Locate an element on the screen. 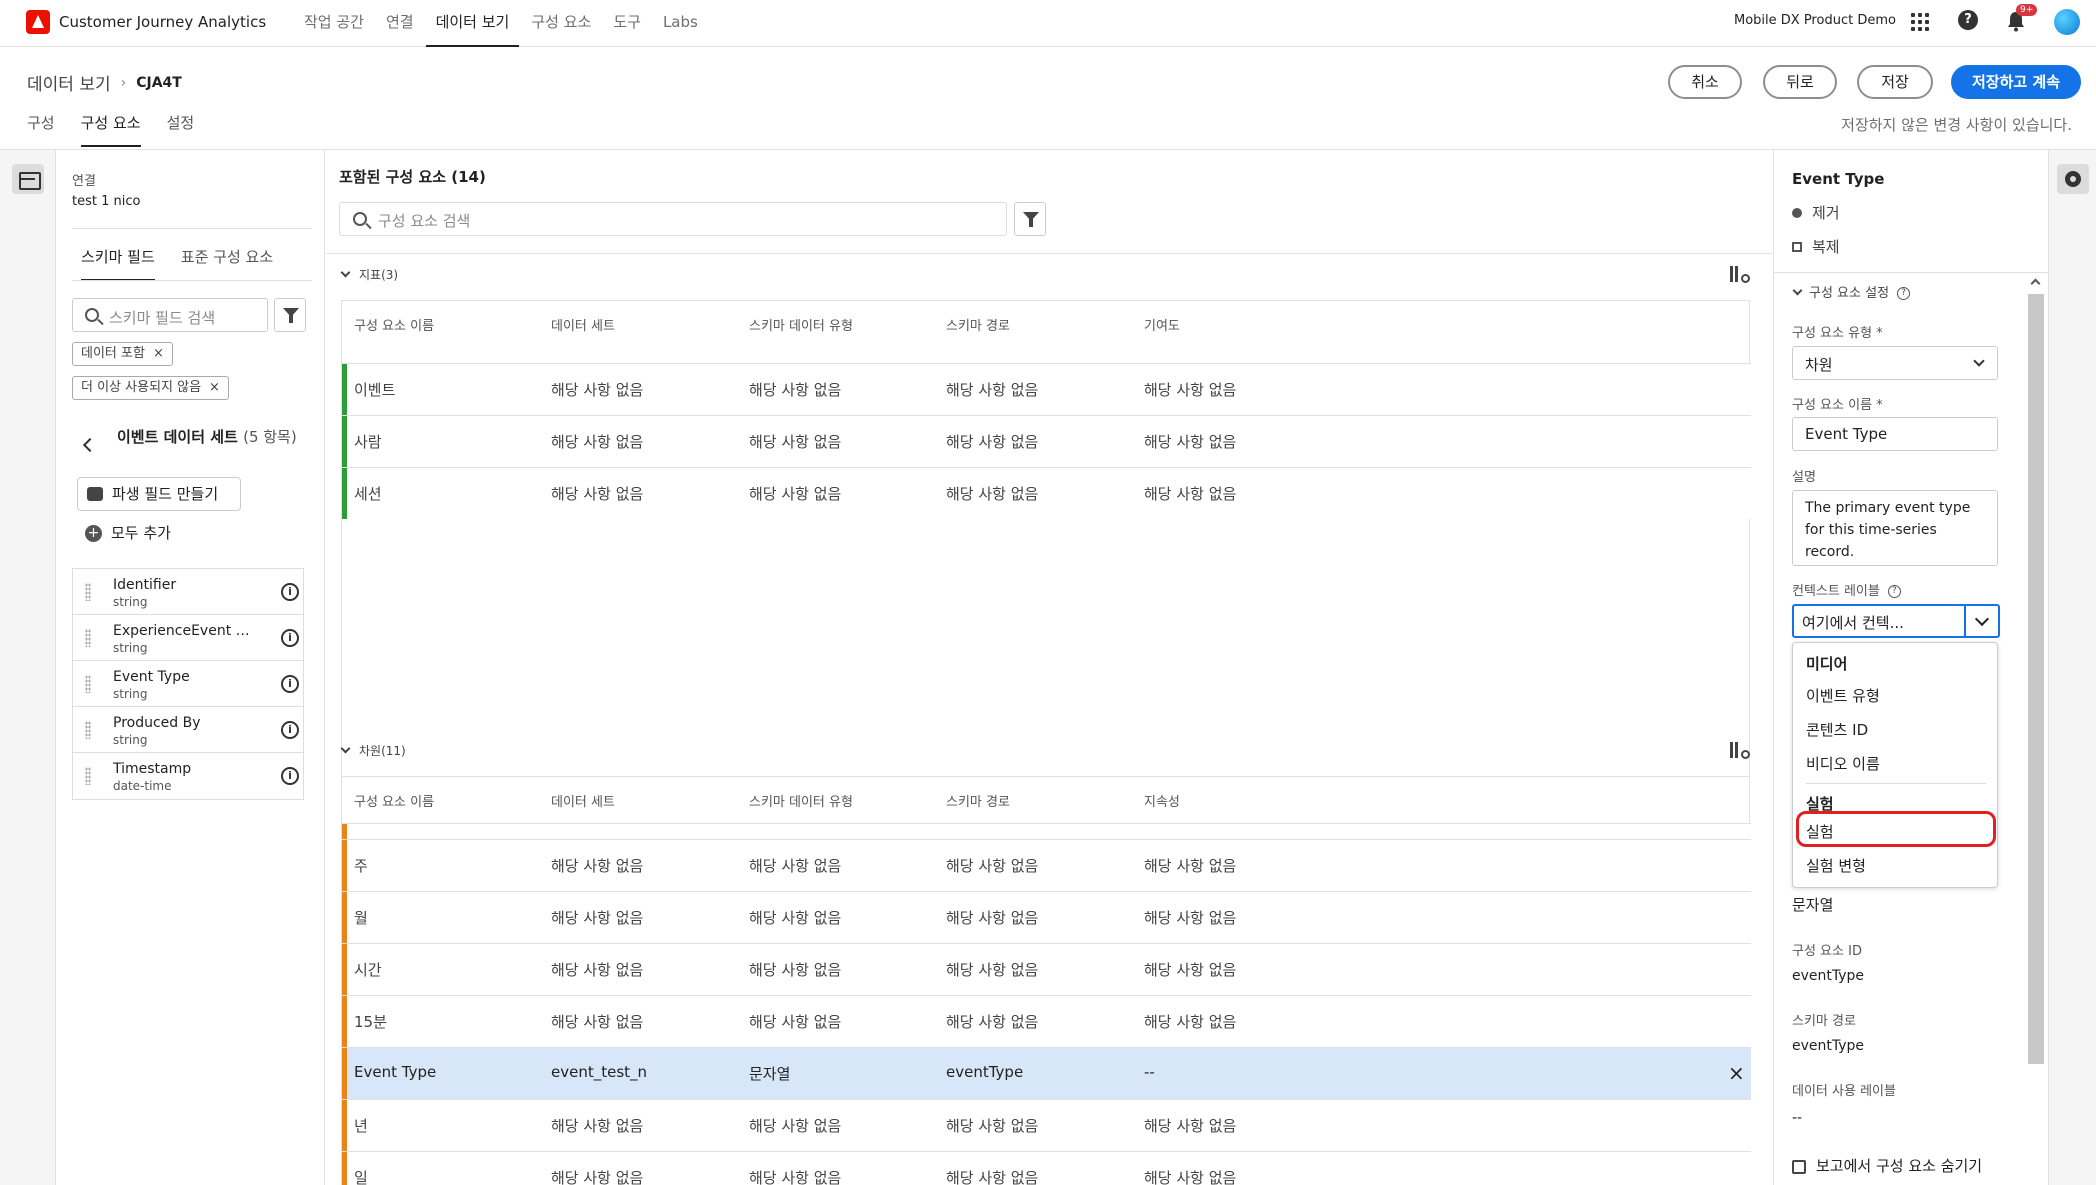 The height and width of the screenshot is (1185, 2096). tab-schema-fields: 스키마 필드 is located at coordinates (118, 263).